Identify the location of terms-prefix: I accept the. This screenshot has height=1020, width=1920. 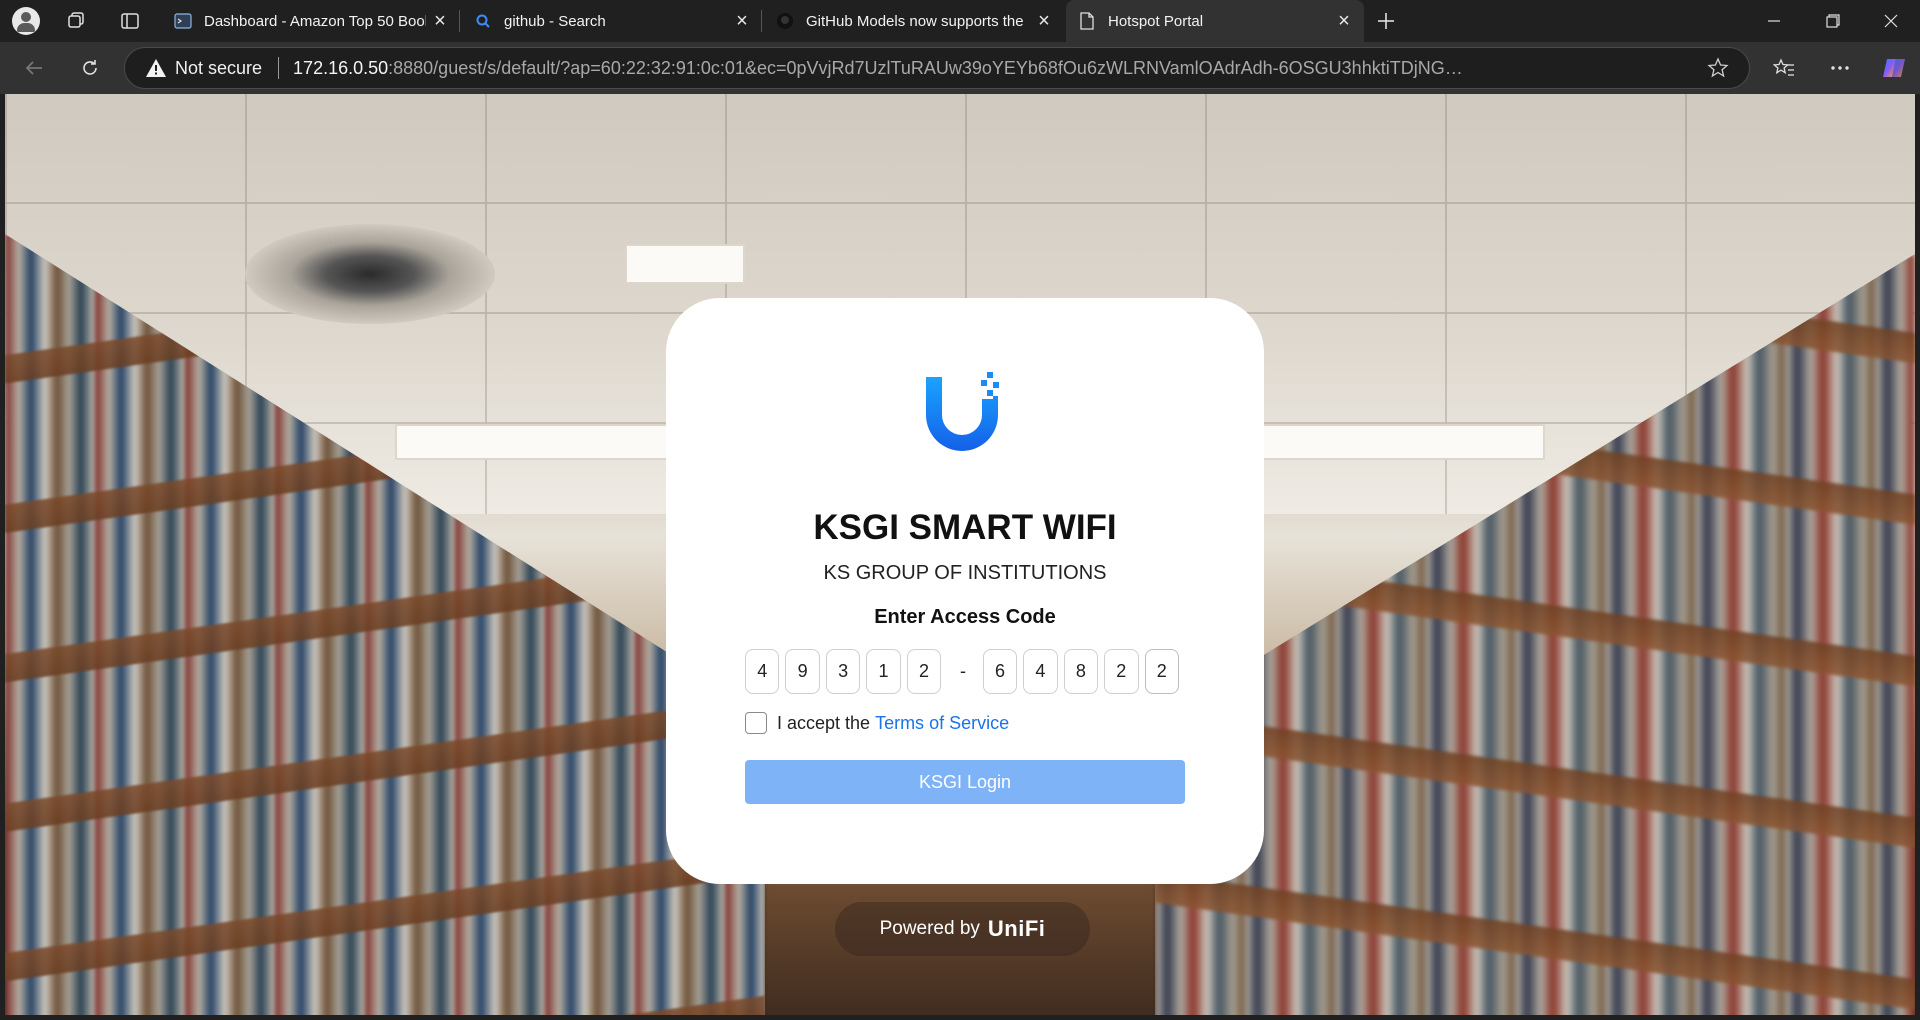
(824, 722).